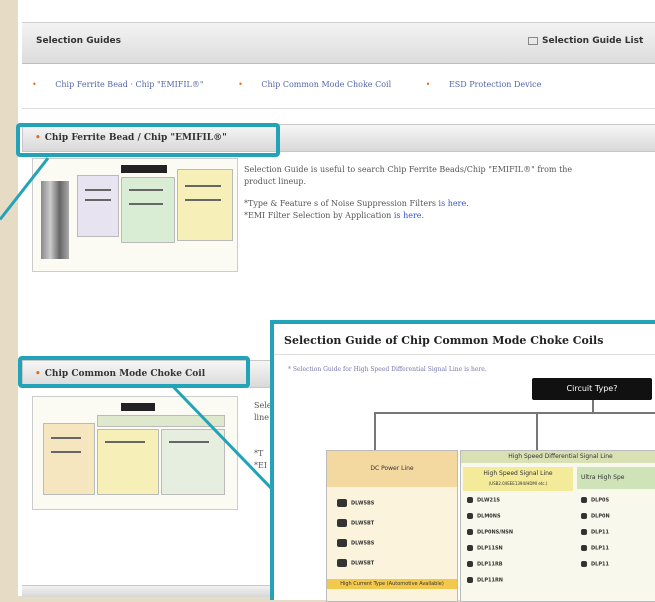  What do you see at coordinates (593, 41) in the screenshot?
I see `list-label: Selection Guide List` at bounding box center [593, 41].